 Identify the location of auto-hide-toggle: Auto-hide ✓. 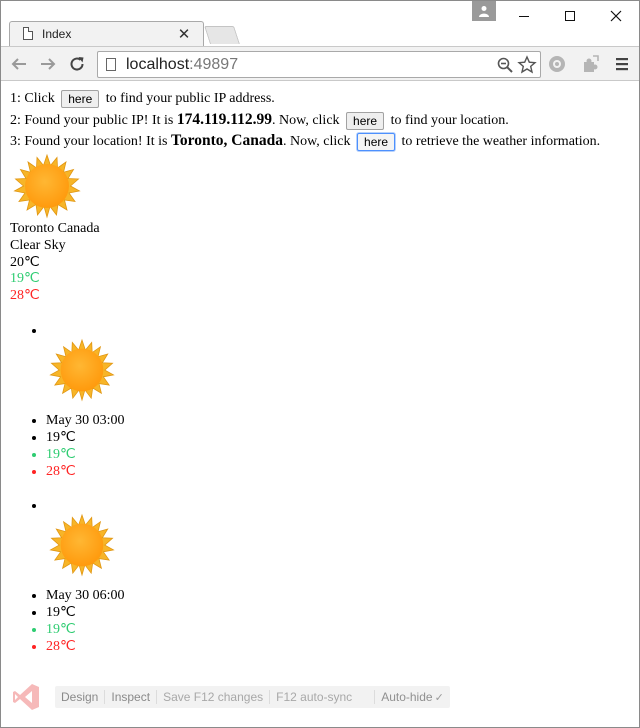
(412, 697).